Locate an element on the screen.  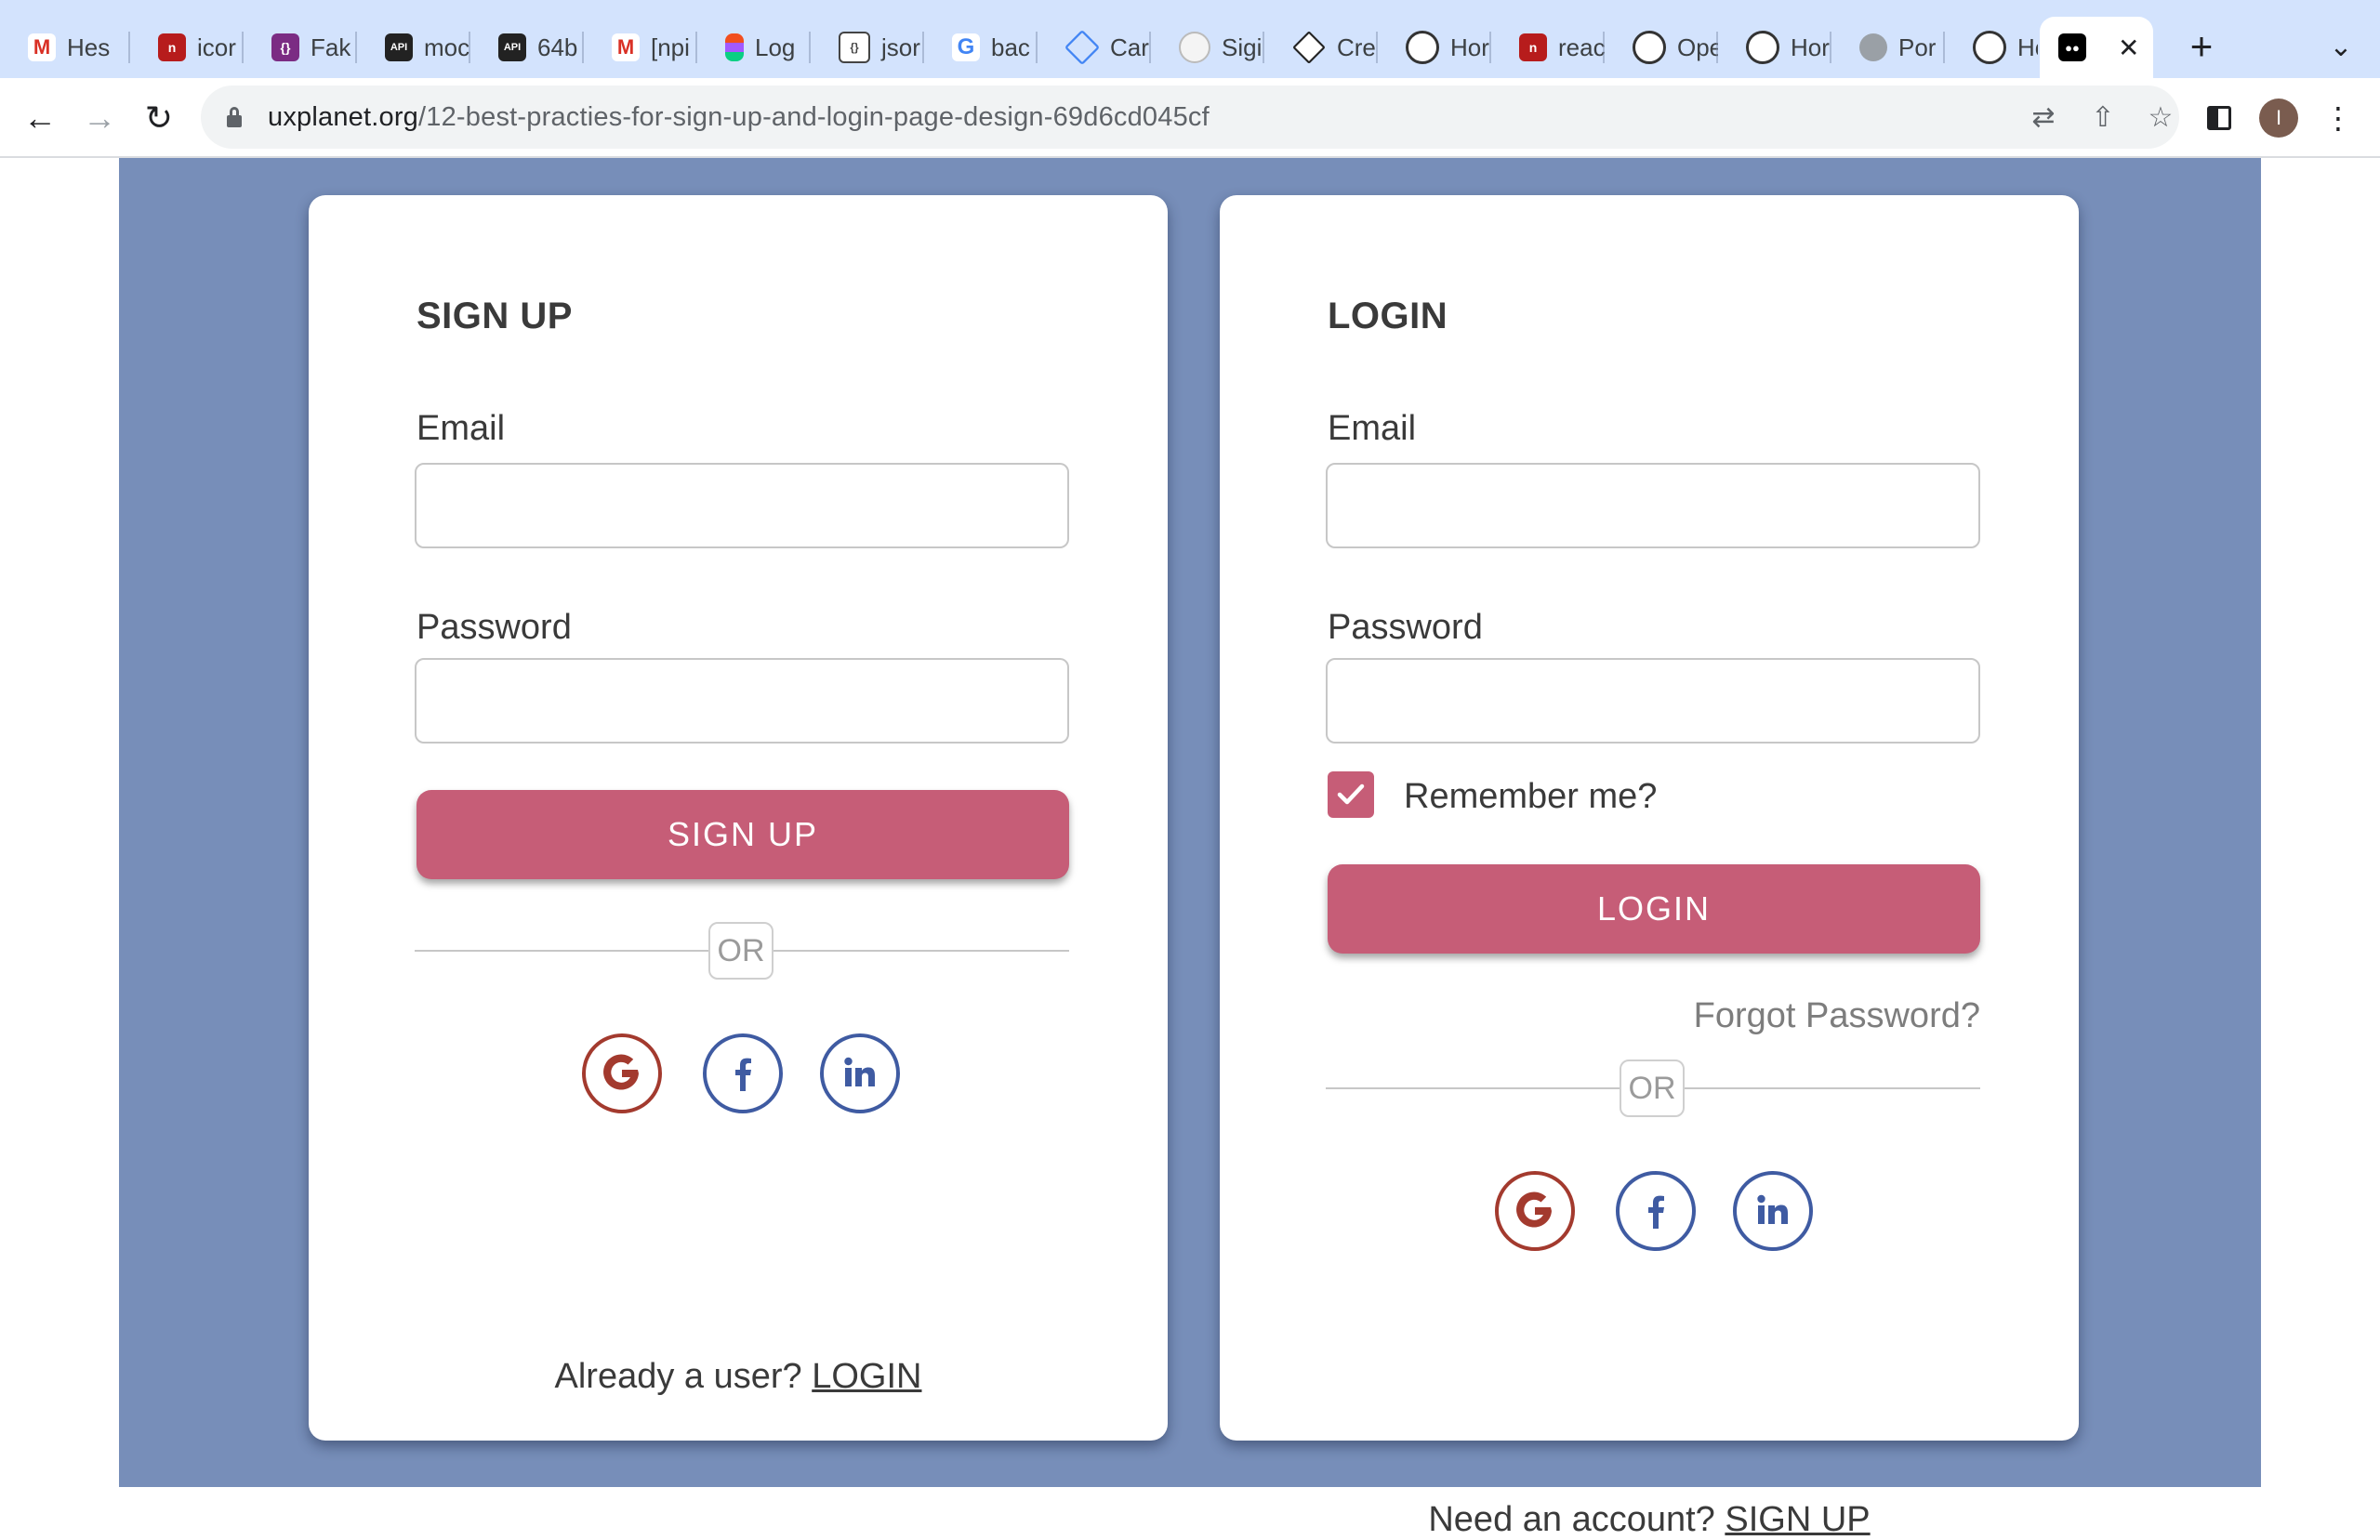
fake-icon: {} is located at coordinates (285, 47).